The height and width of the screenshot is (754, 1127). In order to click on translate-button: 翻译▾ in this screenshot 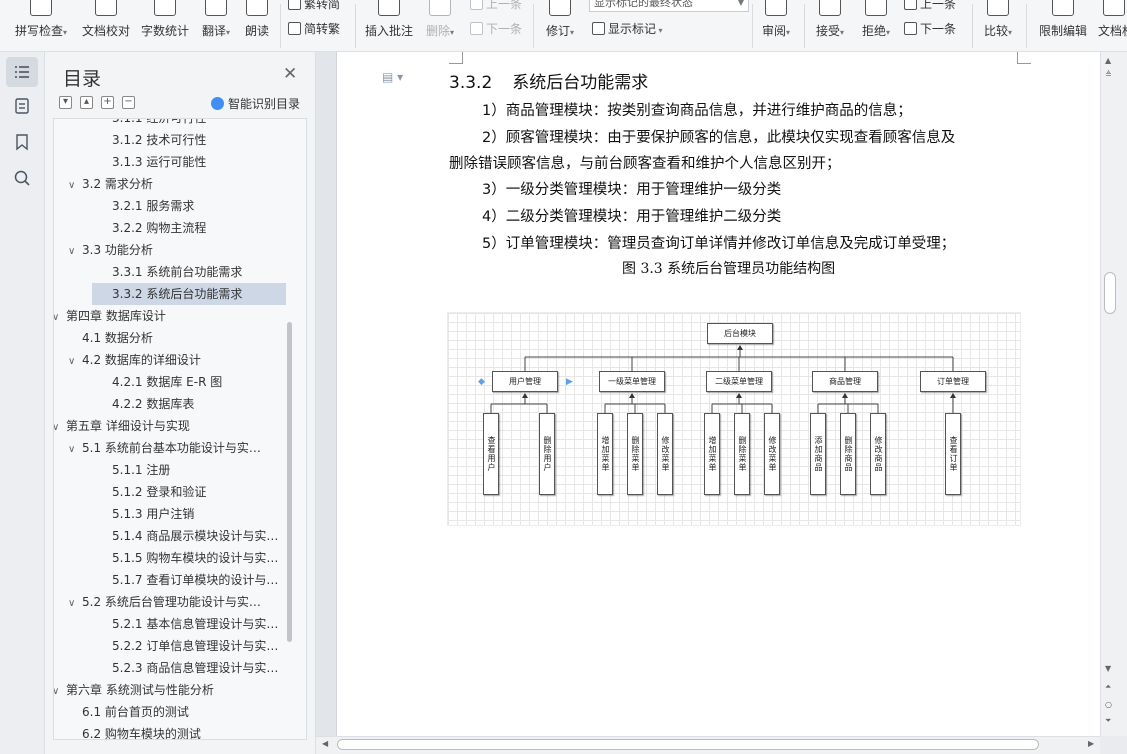, I will do `click(216, 25)`.